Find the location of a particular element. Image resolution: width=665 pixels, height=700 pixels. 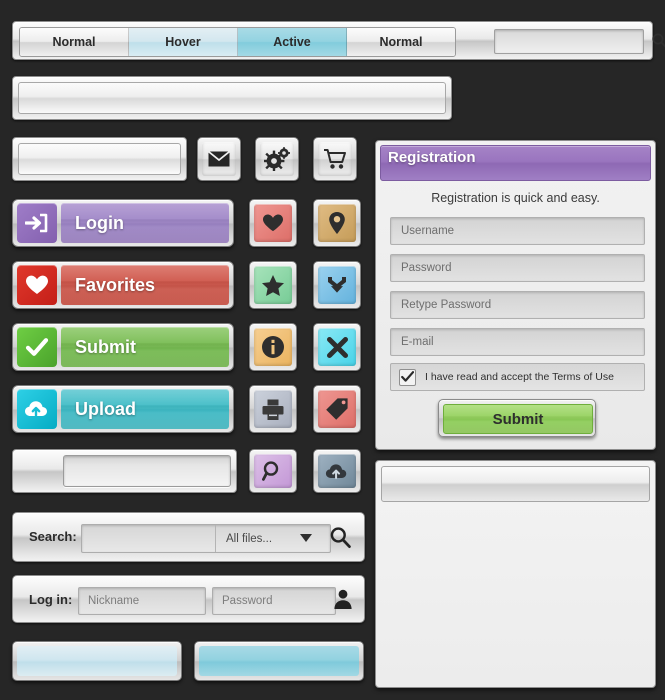

registration-subtitle: Registration is quick and easy. is located at coordinates (515, 198).